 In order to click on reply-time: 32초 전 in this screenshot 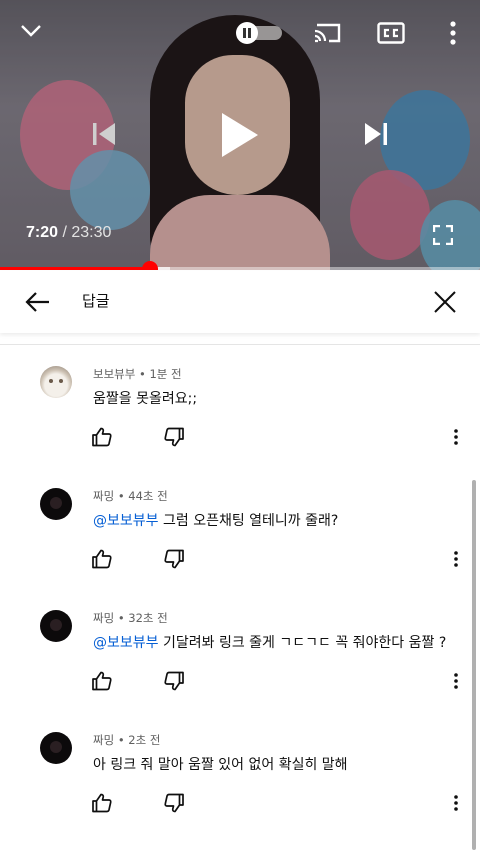, I will do `click(148, 618)`.